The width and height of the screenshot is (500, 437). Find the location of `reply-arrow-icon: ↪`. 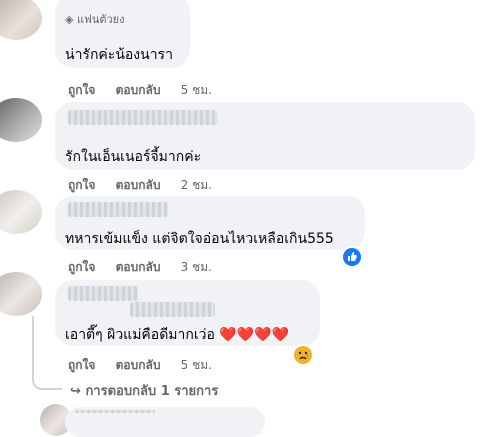

reply-arrow-icon: ↪ is located at coordinates (75, 391).